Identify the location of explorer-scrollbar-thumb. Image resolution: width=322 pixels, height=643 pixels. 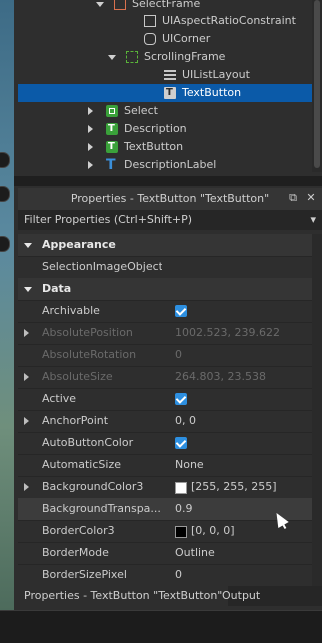
(317, 84).